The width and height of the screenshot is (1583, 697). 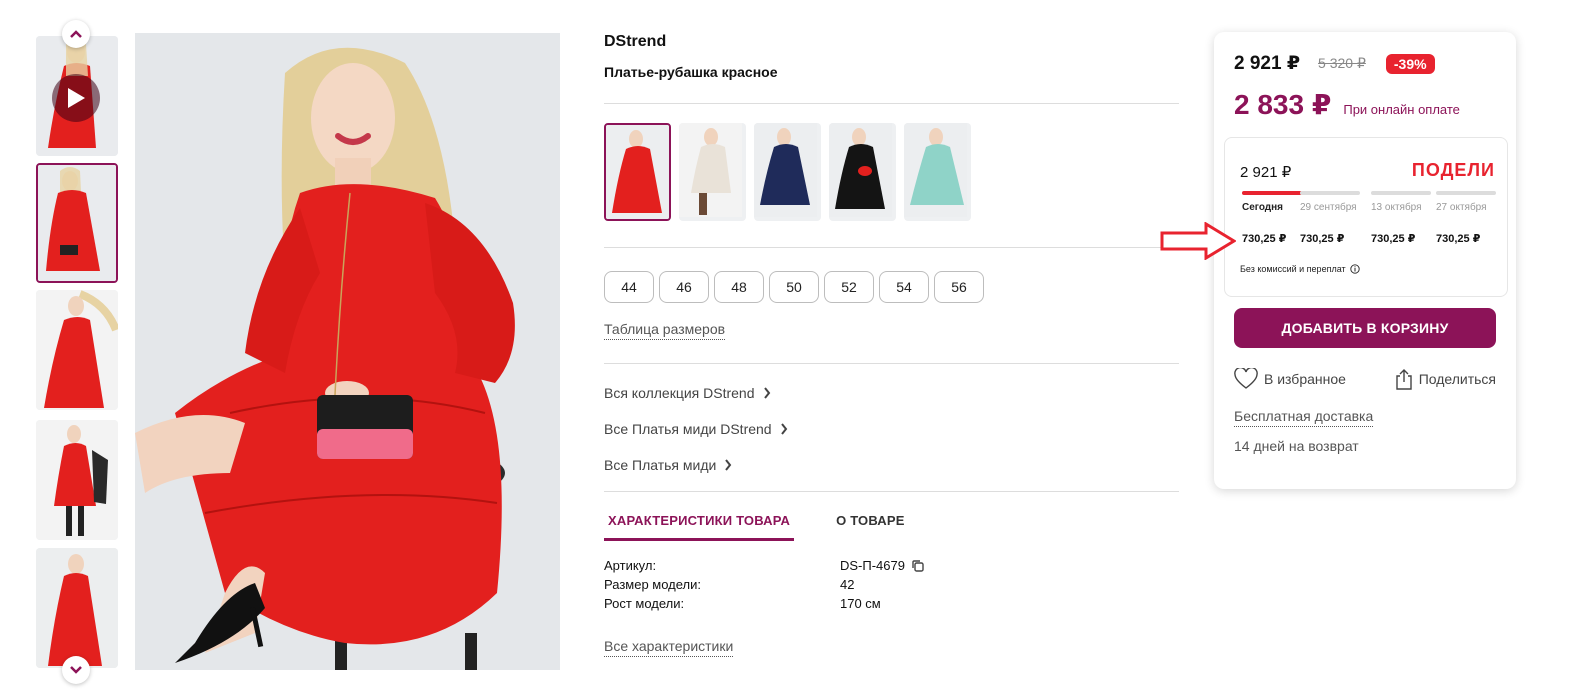 What do you see at coordinates (1461, 207) in the screenshot?
I see `installment-date: 27 октября` at bounding box center [1461, 207].